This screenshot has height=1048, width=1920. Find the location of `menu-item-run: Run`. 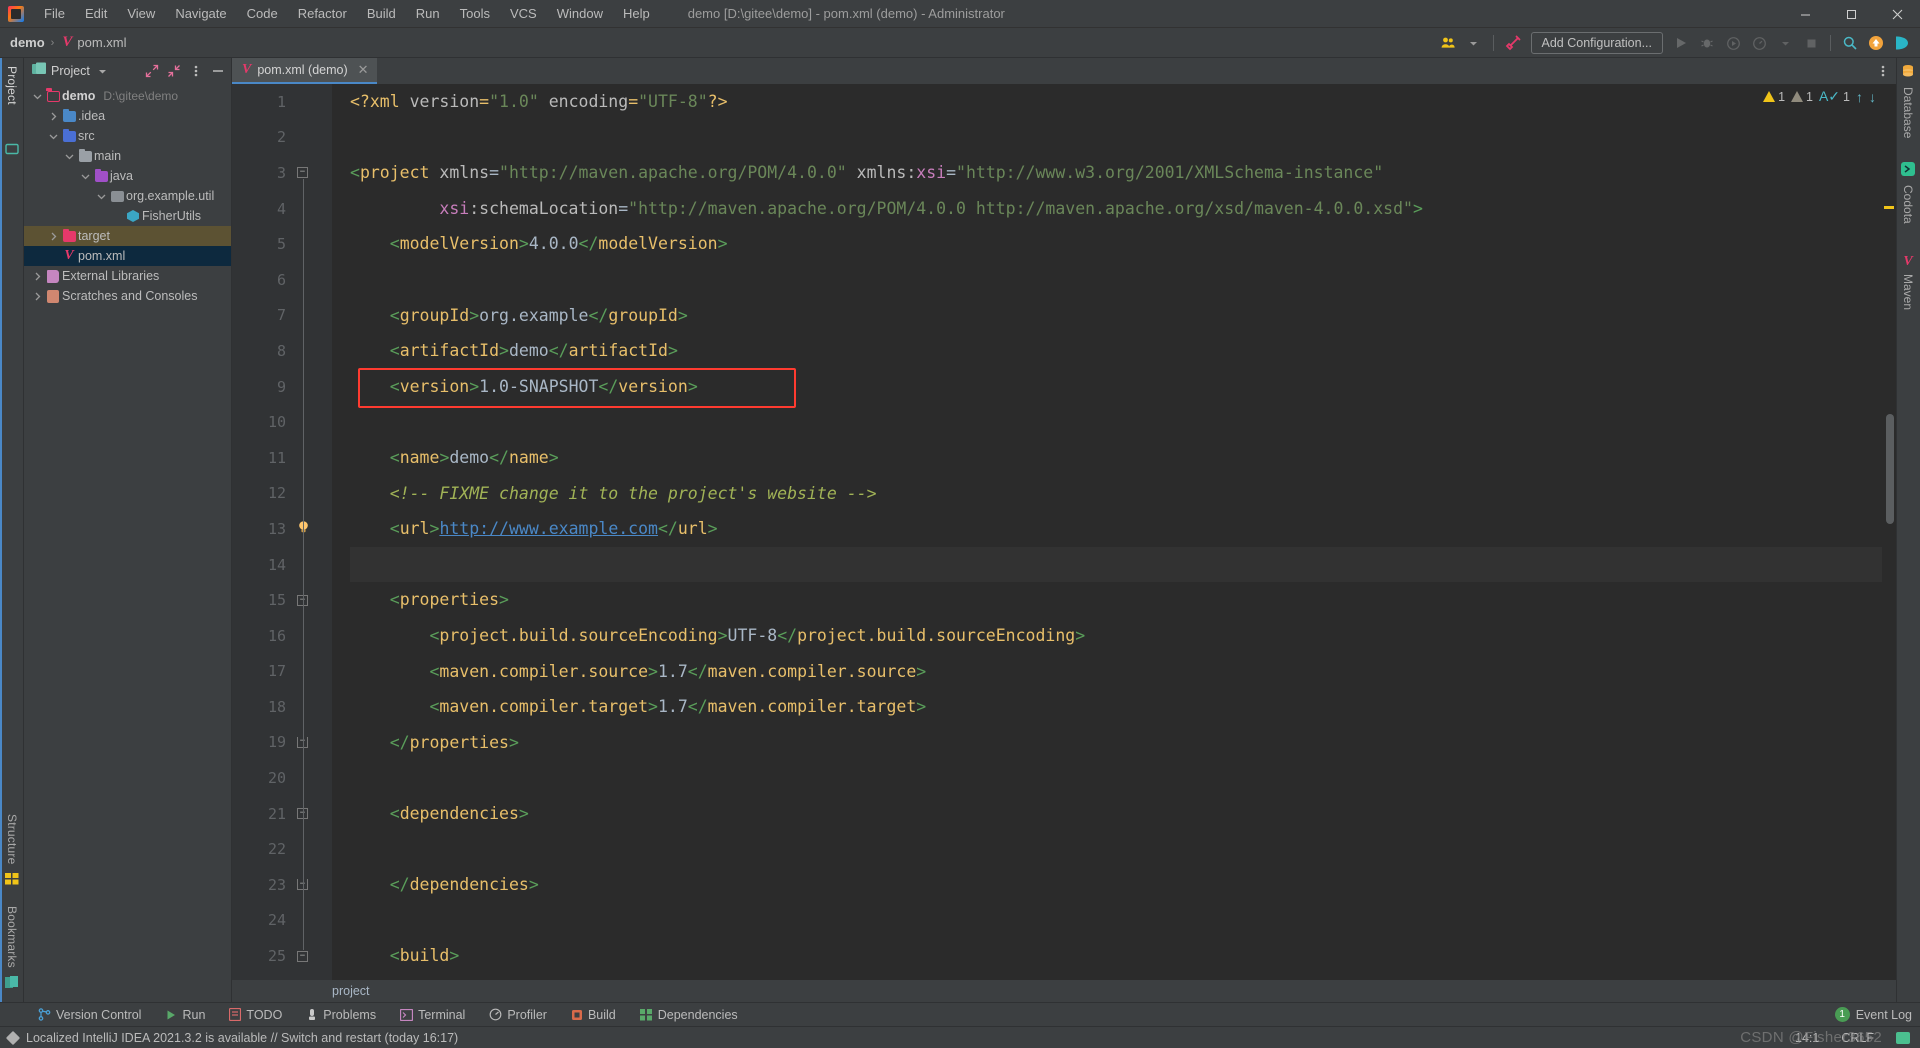

menu-item-run: Run is located at coordinates (428, 13).